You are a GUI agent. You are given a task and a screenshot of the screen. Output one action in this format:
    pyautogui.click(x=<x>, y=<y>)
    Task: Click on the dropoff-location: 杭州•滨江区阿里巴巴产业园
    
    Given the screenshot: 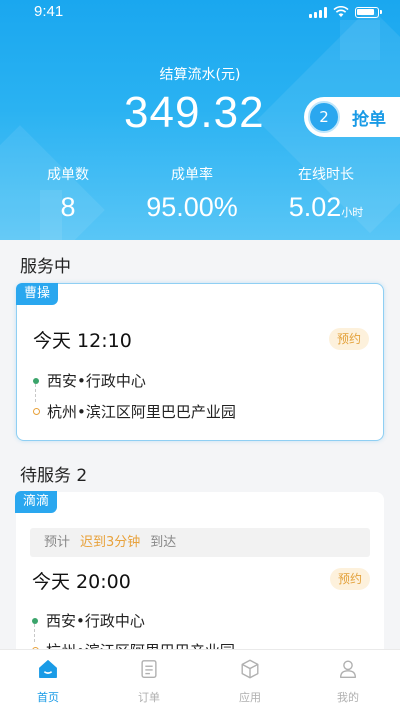 What is the action you would take?
    pyautogui.click(x=134, y=411)
    